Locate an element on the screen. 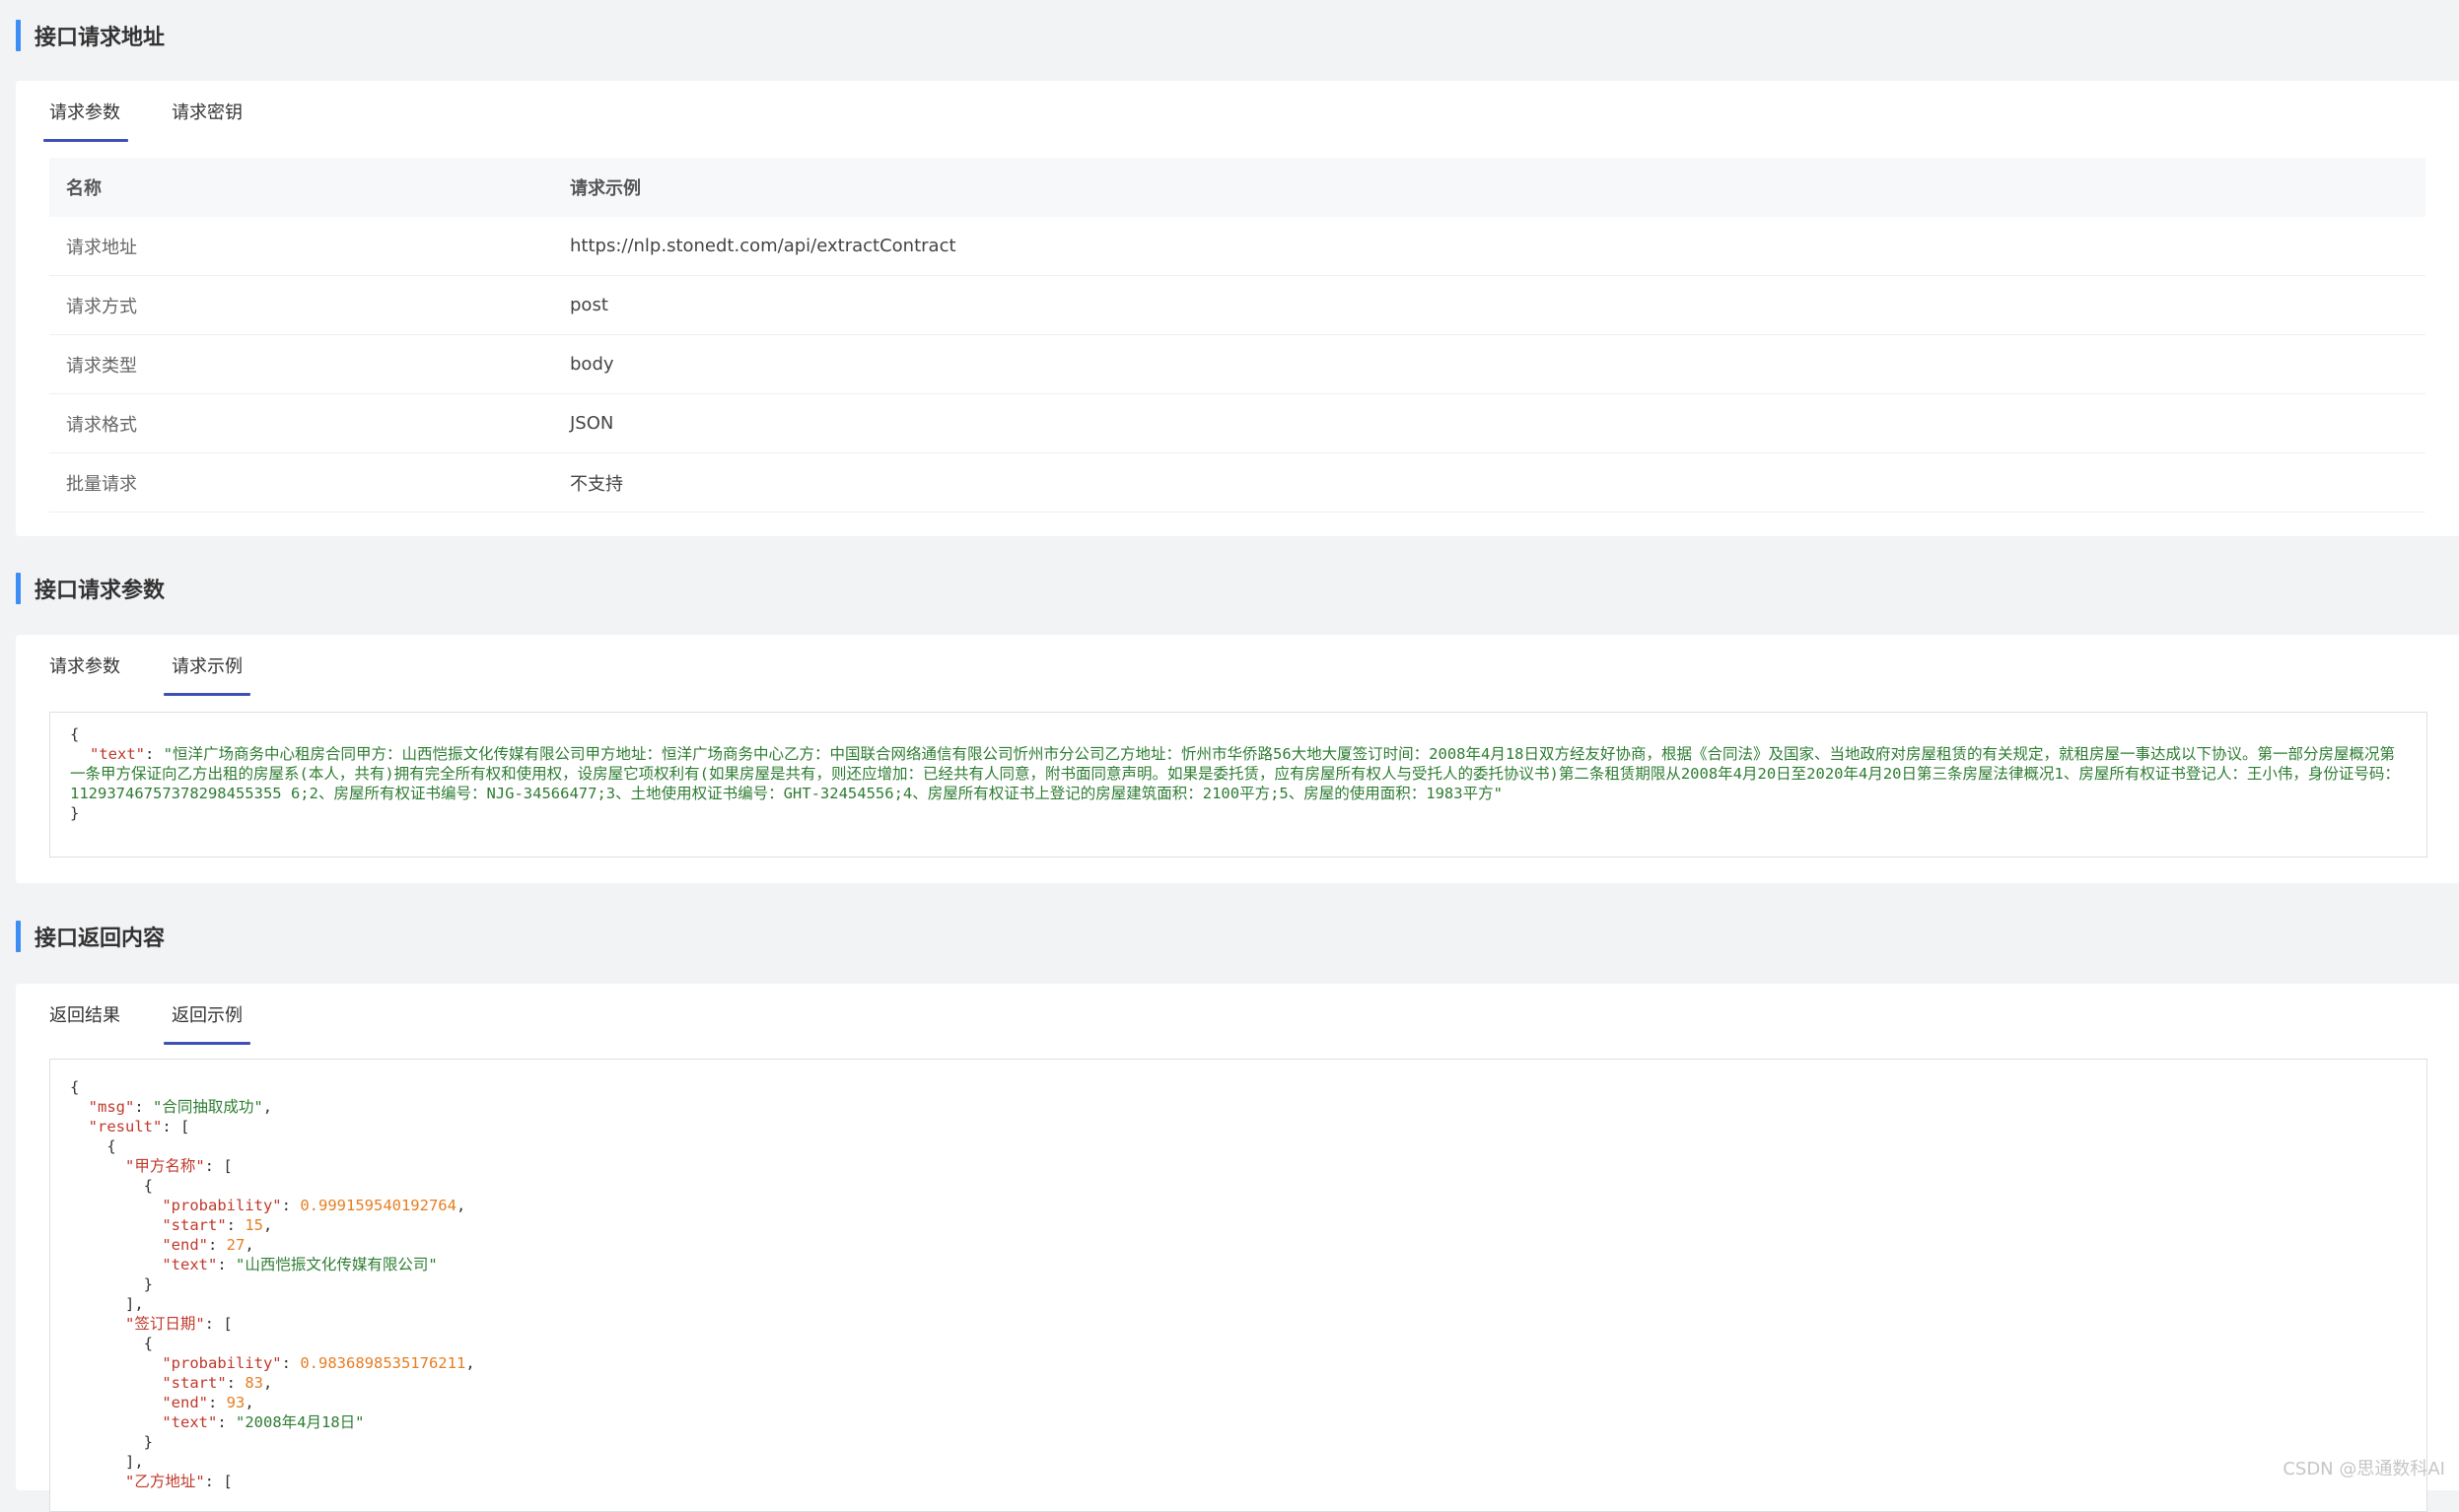 The width and height of the screenshot is (2459, 1512). row-label: 请求地址 is located at coordinates (102, 248).